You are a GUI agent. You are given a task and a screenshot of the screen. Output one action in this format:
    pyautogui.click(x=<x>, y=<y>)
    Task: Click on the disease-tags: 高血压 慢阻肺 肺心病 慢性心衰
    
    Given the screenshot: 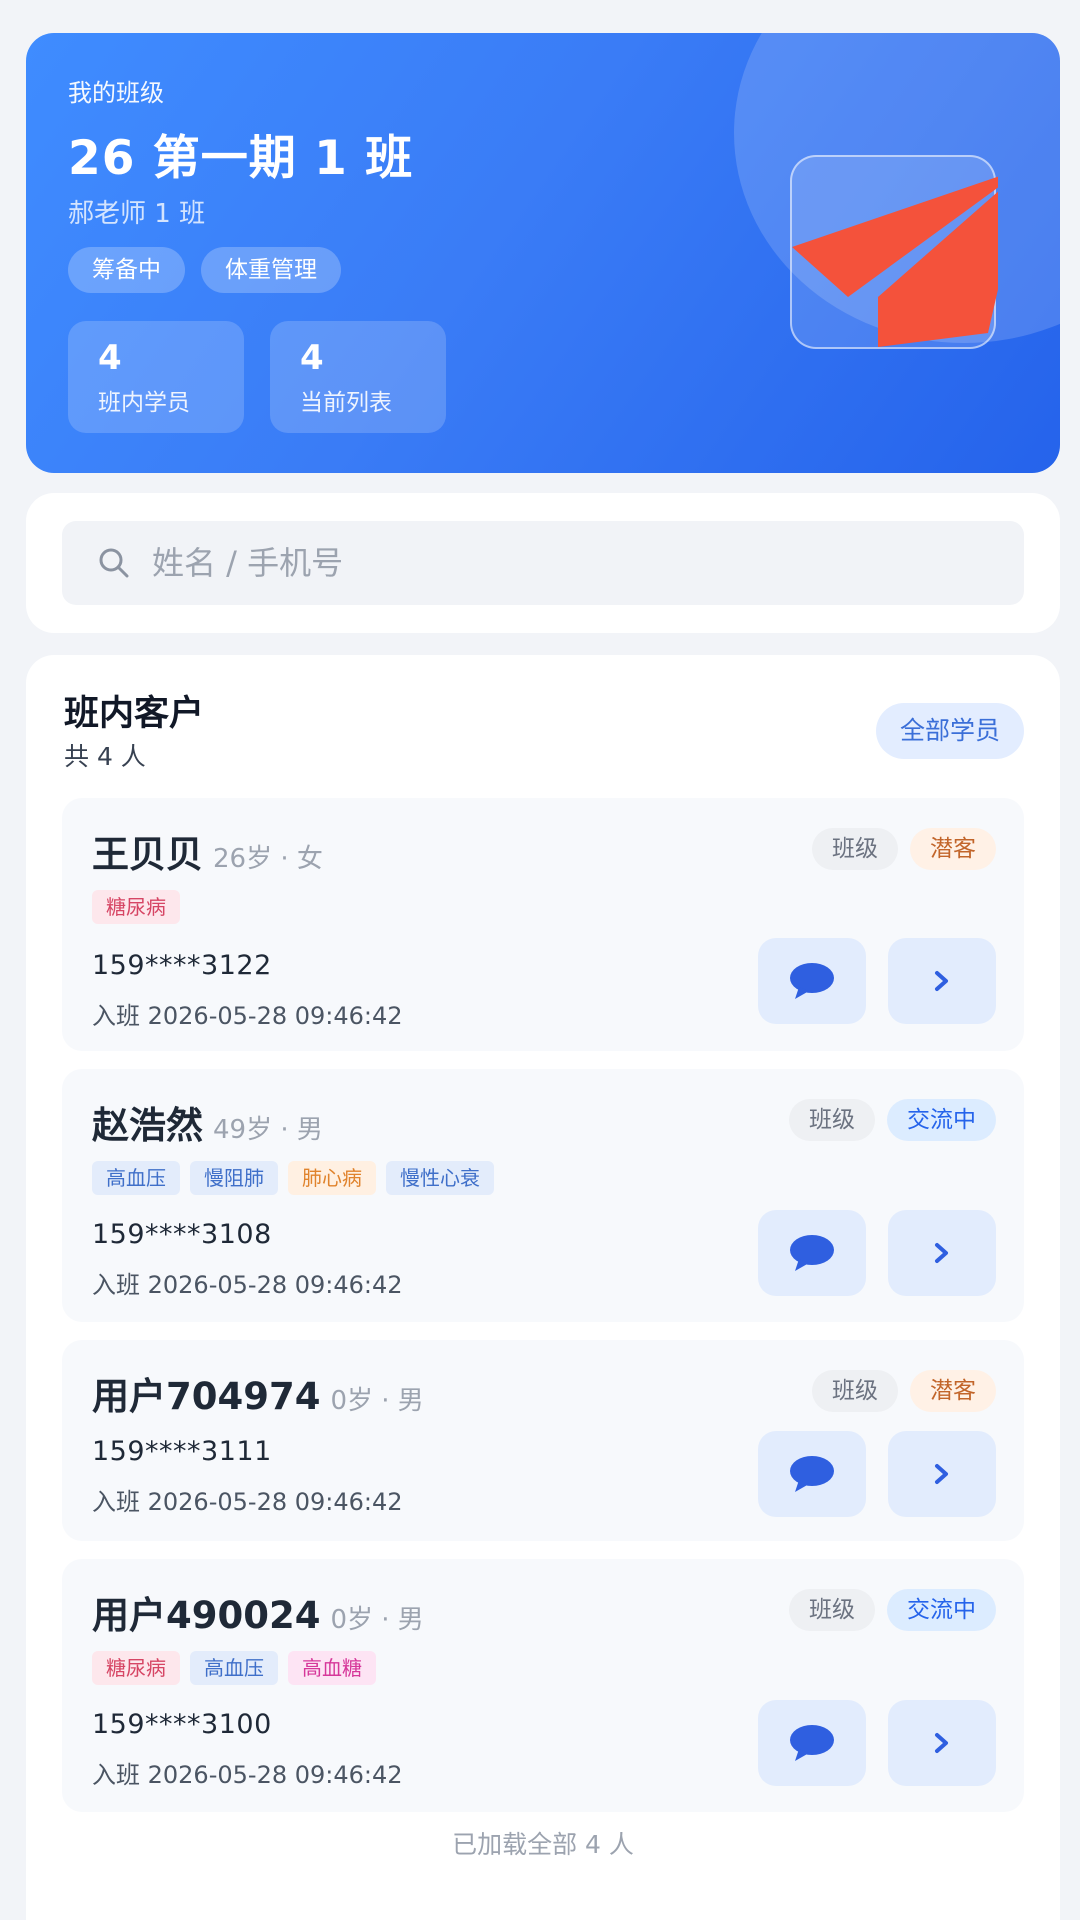 What is the action you would take?
    pyautogui.click(x=293, y=1178)
    